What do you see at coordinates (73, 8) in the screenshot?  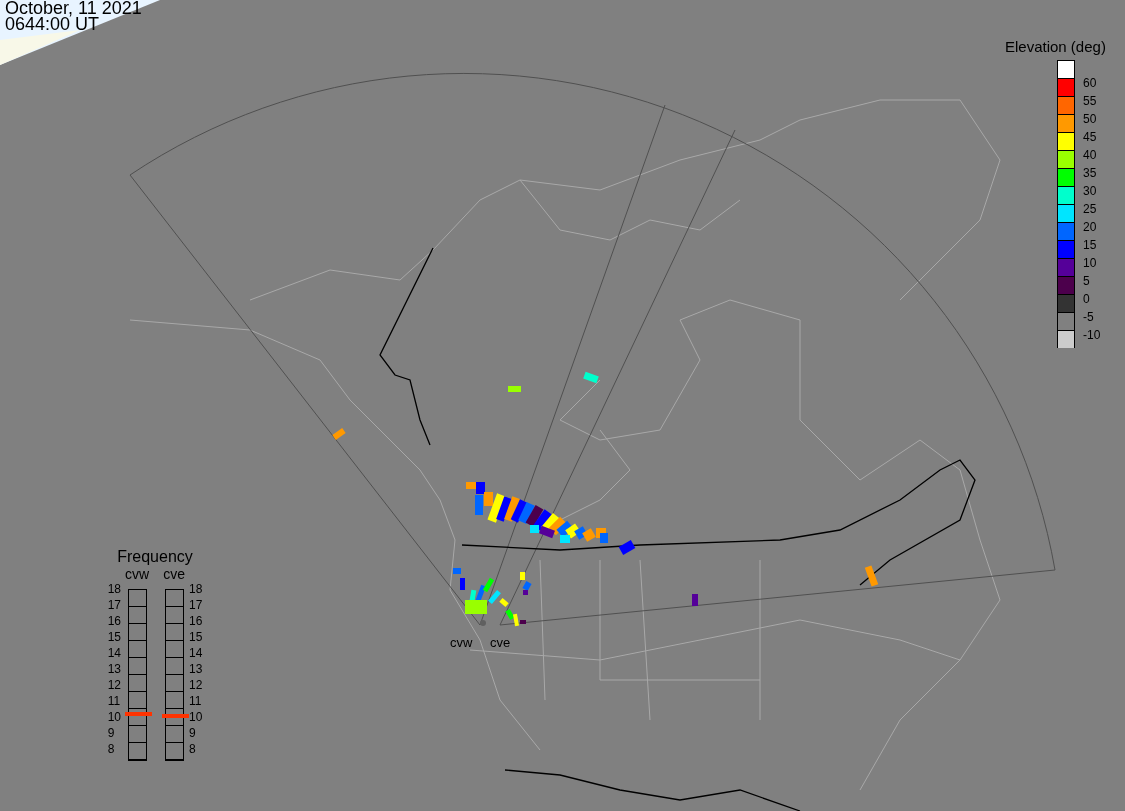 I see `date-text: October, 11 2021` at bounding box center [73, 8].